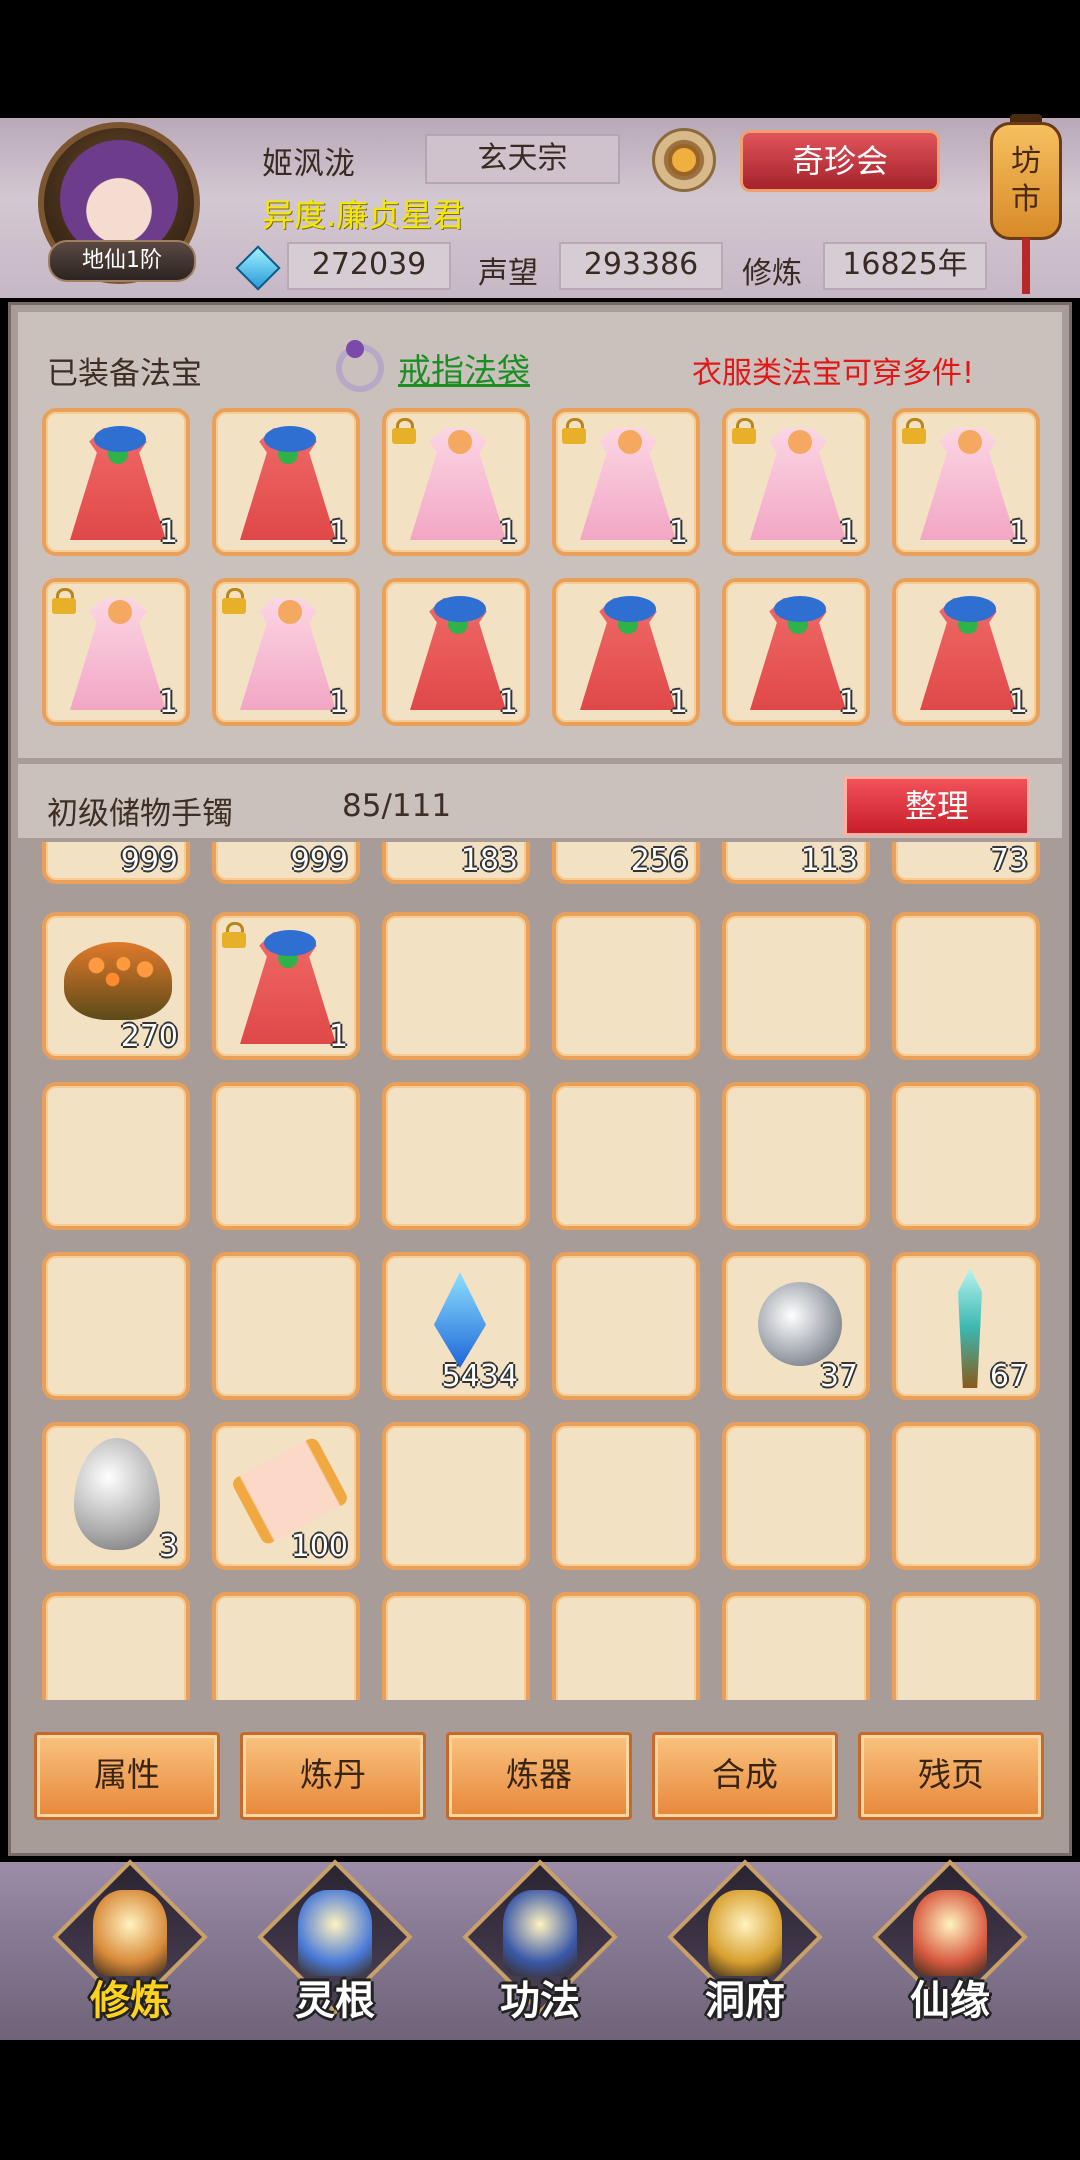 Image resolution: width=1080 pixels, height=2160 pixels. What do you see at coordinates (124, 374) in the screenshot?
I see `equipped-title: 已装备法宝` at bounding box center [124, 374].